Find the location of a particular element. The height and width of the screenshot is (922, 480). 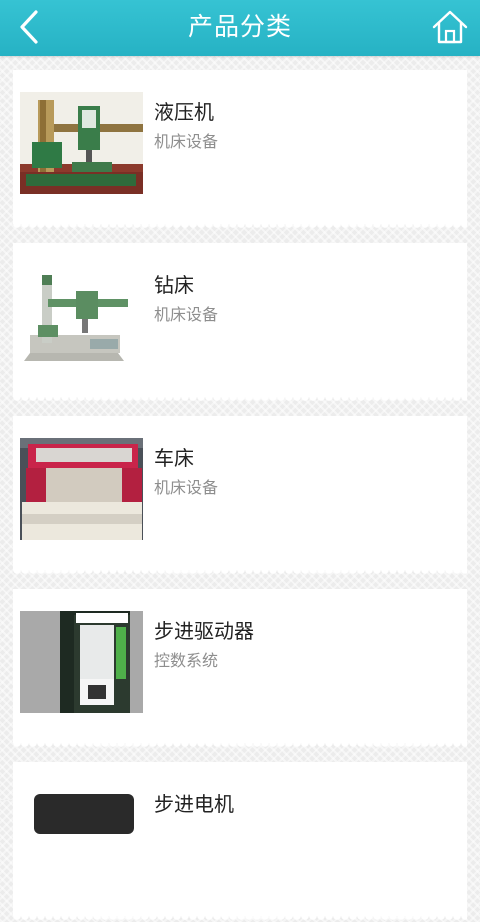

home-button is located at coordinates (450, 28).